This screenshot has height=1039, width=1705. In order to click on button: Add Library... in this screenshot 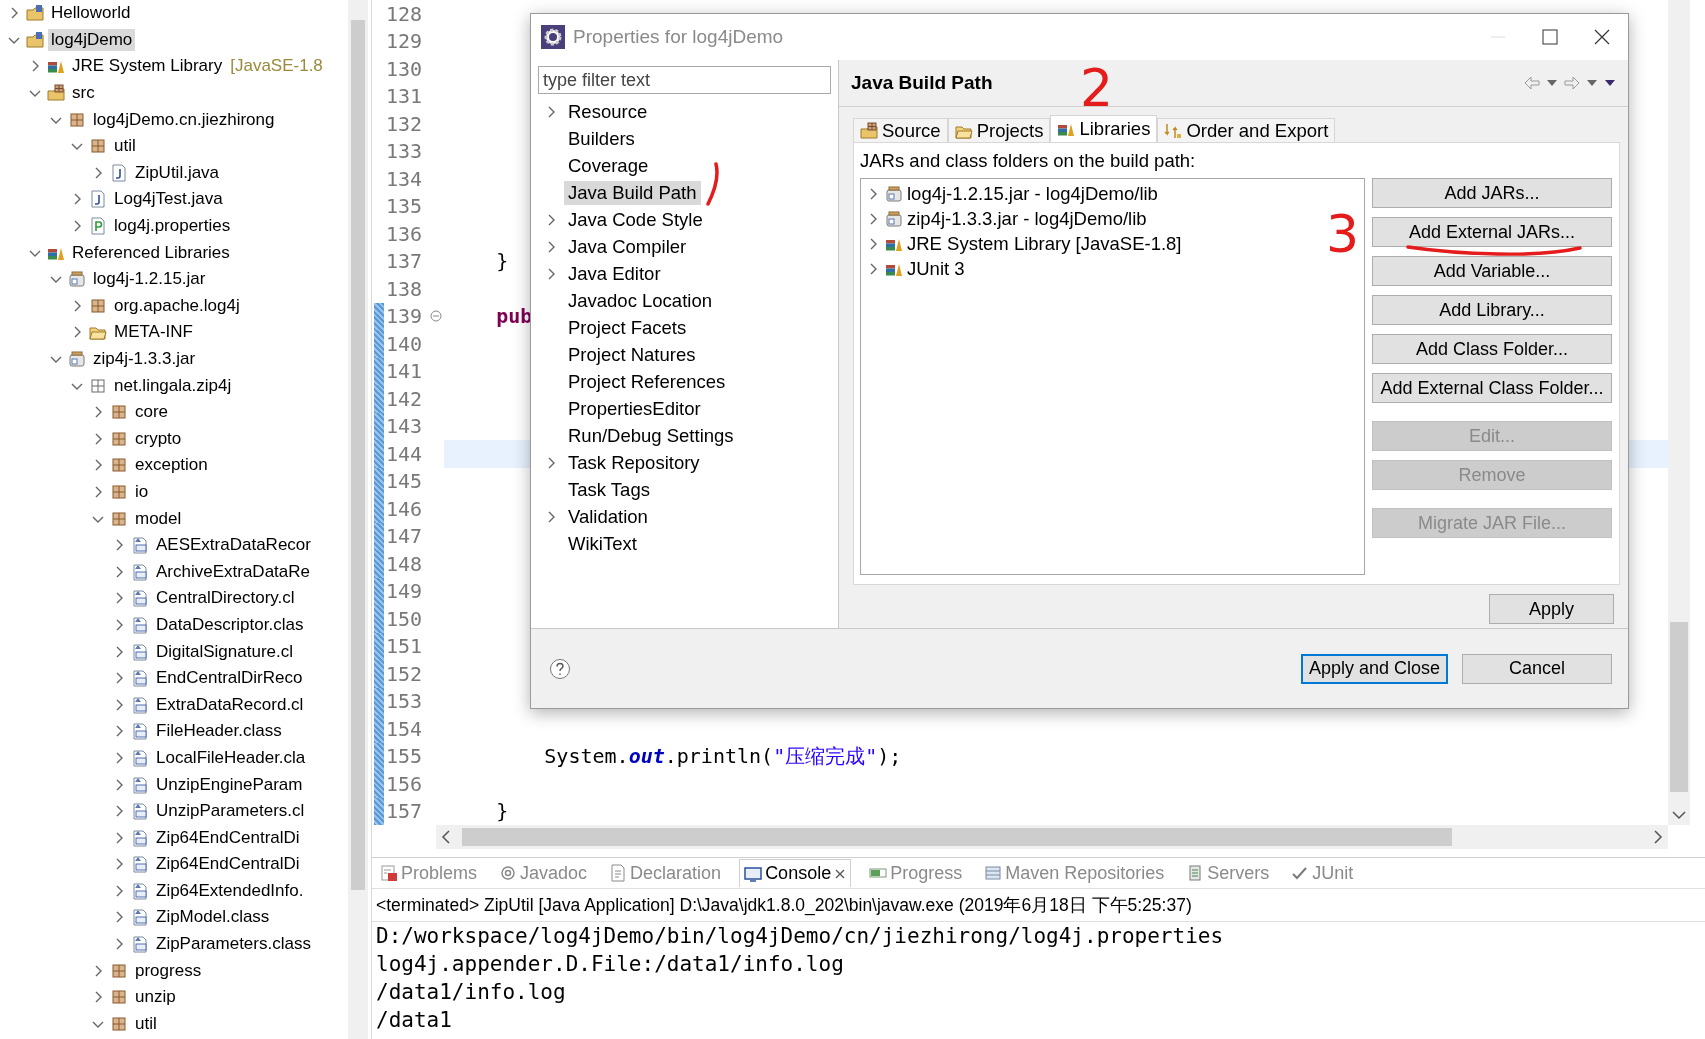, I will do `click(1492, 310)`.